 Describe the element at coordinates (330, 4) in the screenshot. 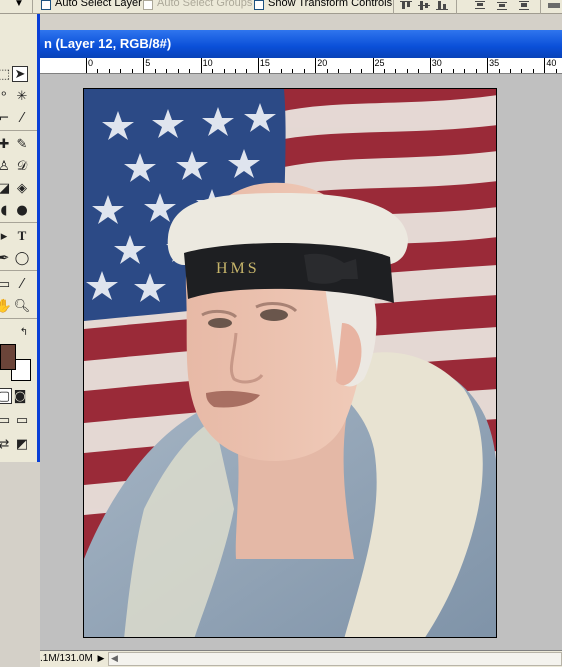

I see `show-transform-controls-label: Show Transform Controls` at that location.